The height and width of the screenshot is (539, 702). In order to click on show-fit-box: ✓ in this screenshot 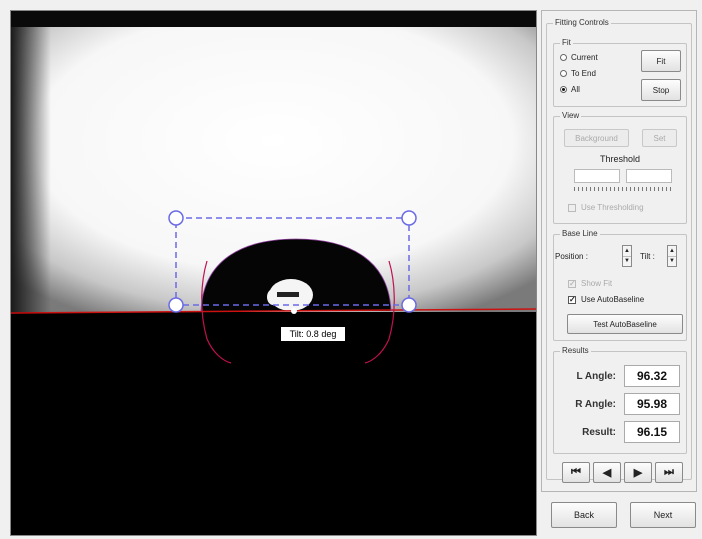, I will do `click(572, 283)`.